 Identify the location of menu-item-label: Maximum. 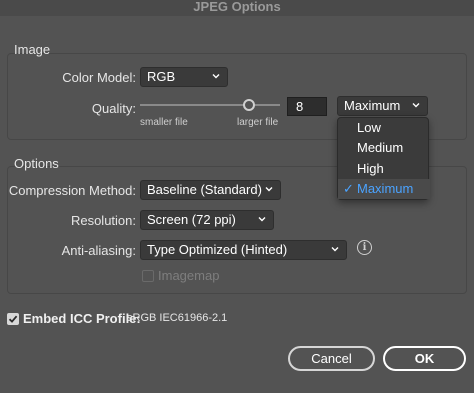
(385, 188).